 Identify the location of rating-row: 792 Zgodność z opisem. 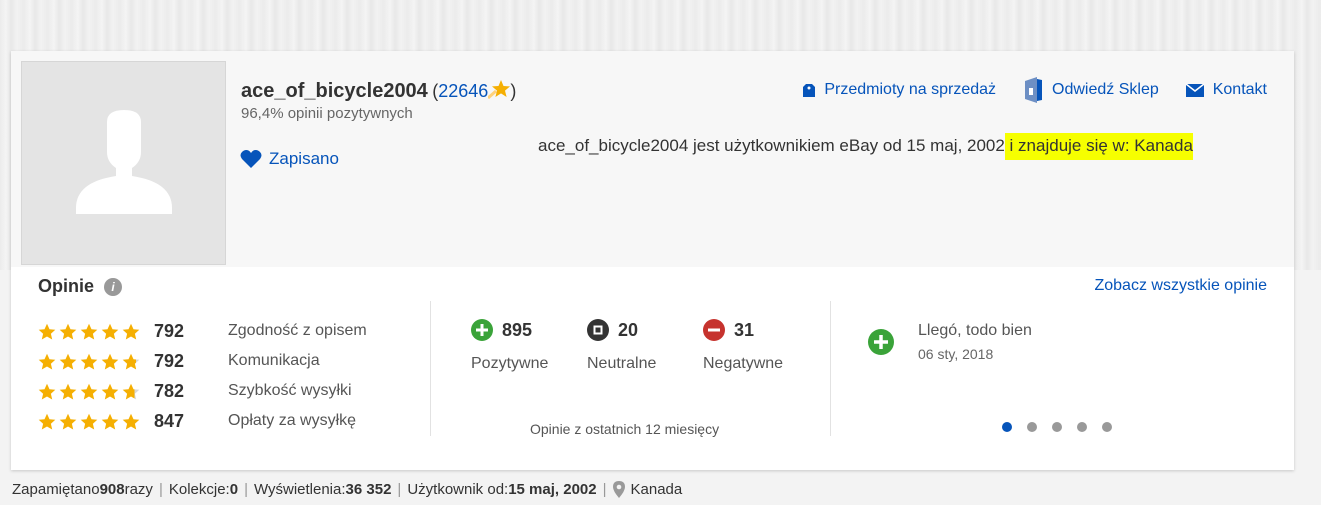
(202, 331).